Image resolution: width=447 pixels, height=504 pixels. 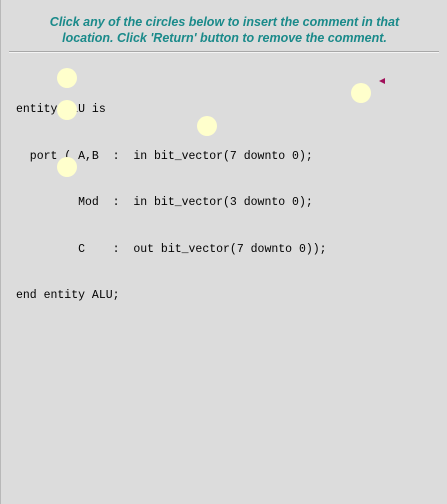 What do you see at coordinates (361, 93) in the screenshot?
I see `comment-circle-ports` at bounding box center [361, 93].